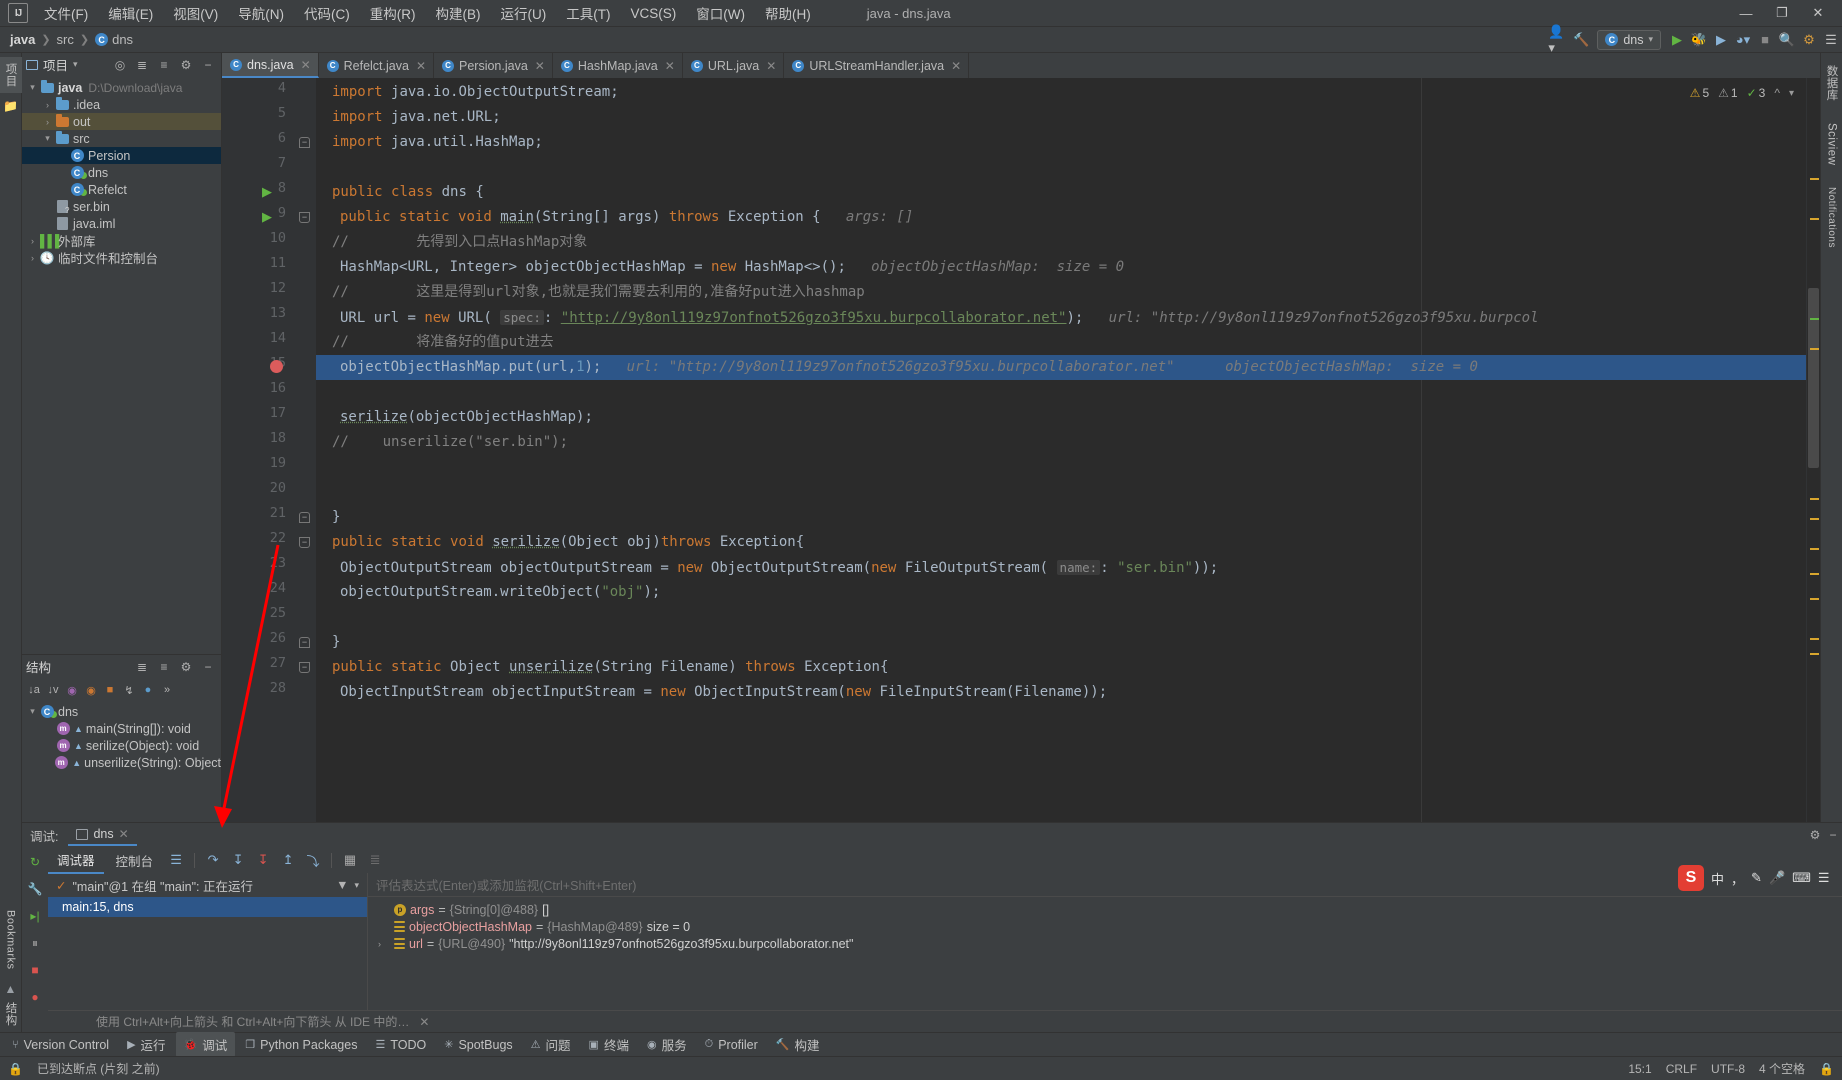 This screenshot has height=1080, width=1842. What do you see at coordinates (1813, 450) in the screenshot?
I see `scroll-overview` at bounding box center [1813, 450].